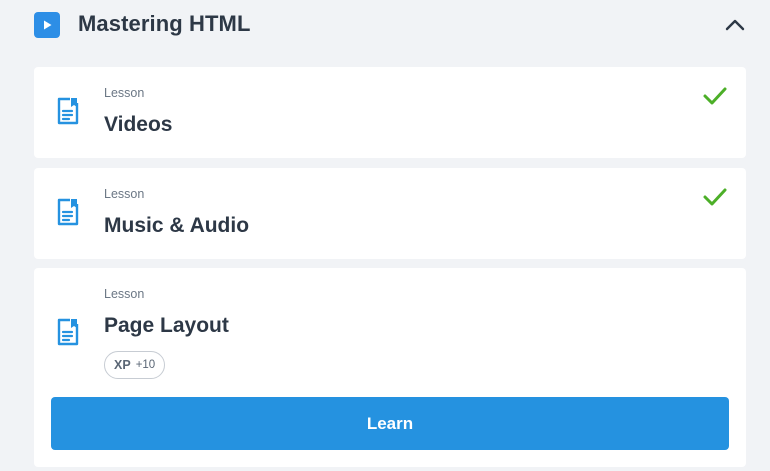 Image resolution: width=770 pixels, height=471 pixels. I want to click on module-title: Mastering HTML, so click(164, 23).